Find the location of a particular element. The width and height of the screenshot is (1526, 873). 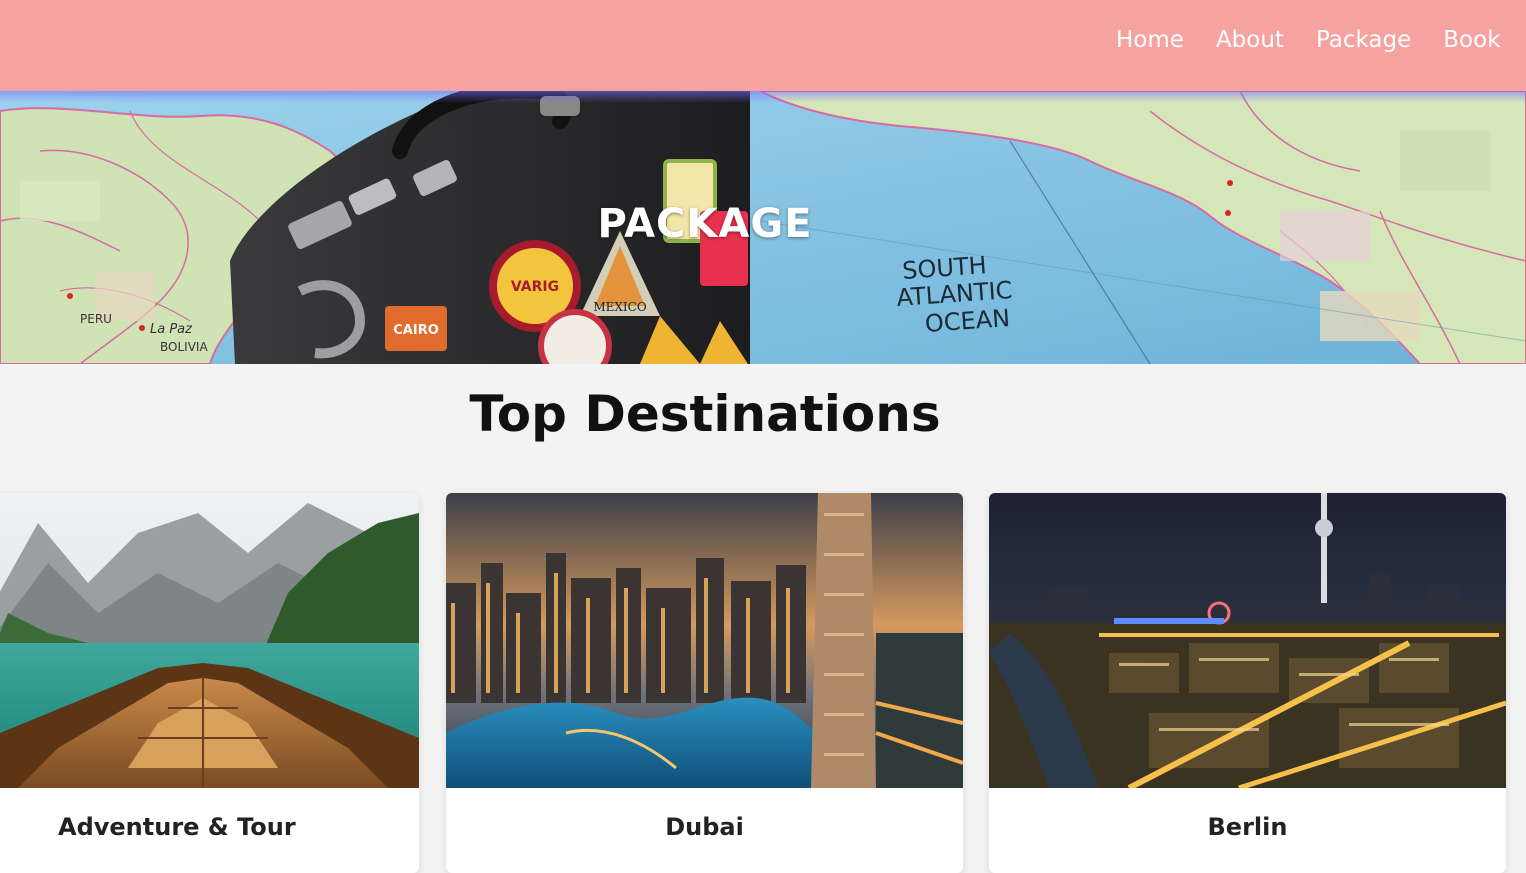

destination-card-dubai: Dubai is located at coordinates (704, 683).